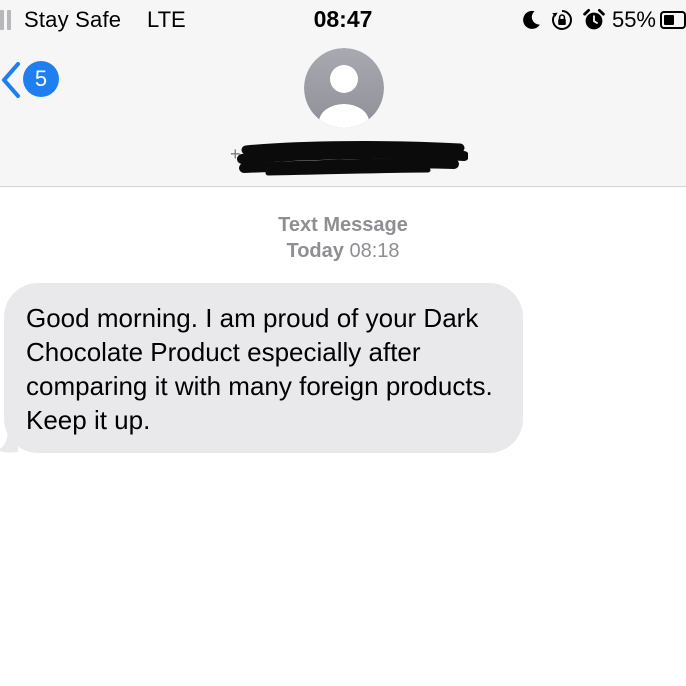  Describe the element at coordinates (594, 20) in the screenshot. I see `alarm-clock-icon` at that location.